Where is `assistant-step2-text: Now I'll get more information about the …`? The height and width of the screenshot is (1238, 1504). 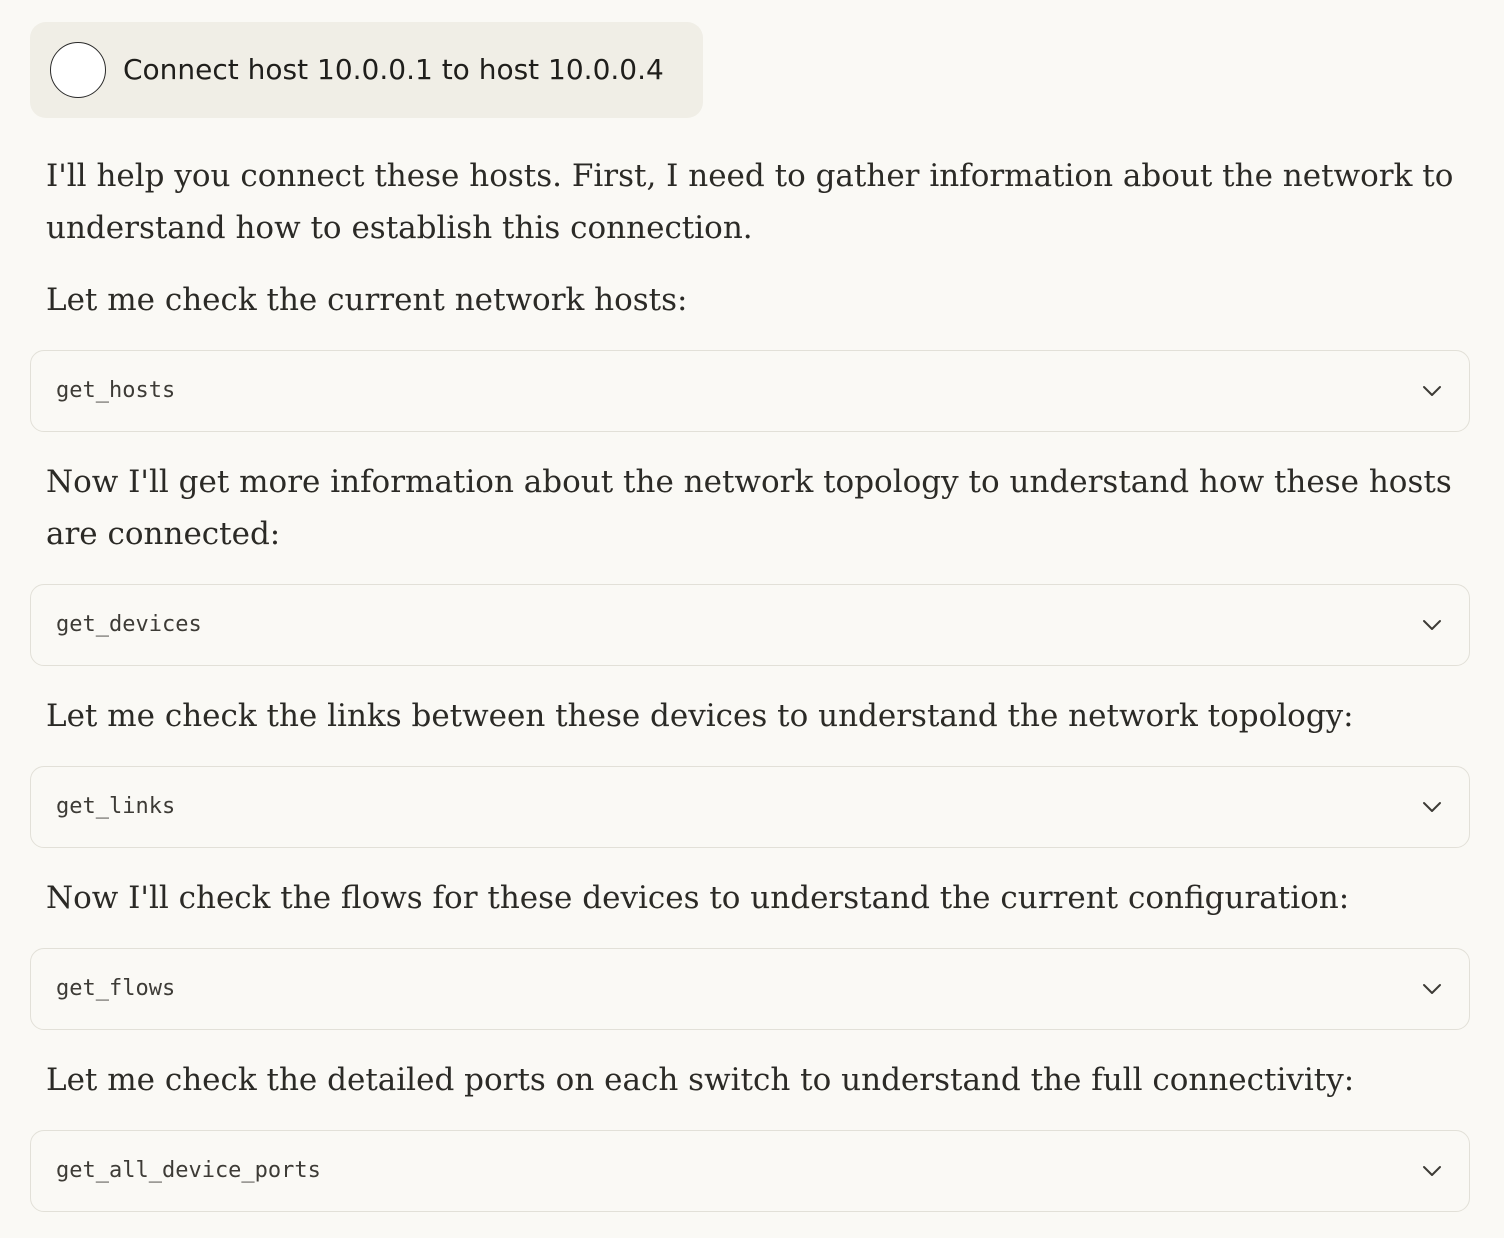
assistant-step2-text: Now I'll get more information about the … is located at coordinates (749, 508).